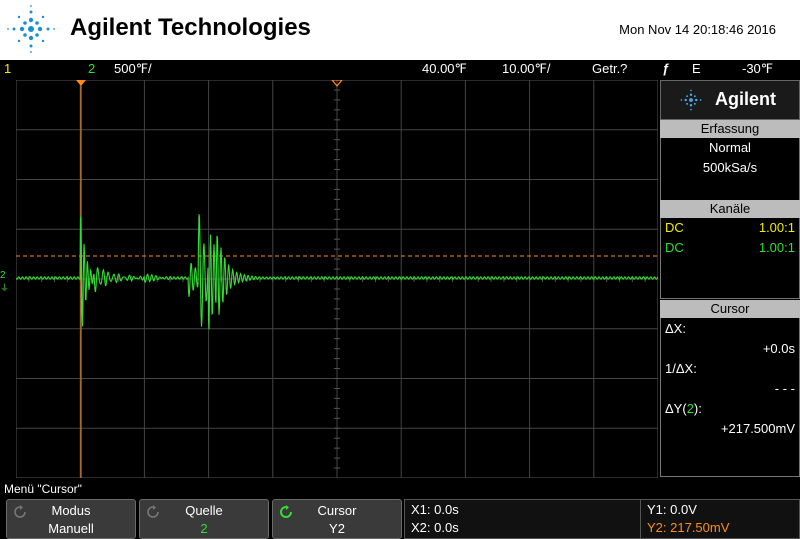  Describe the element at coordinates (778, 348) in the screenshot. I see `delta-x-value: +0.0s` at that location.